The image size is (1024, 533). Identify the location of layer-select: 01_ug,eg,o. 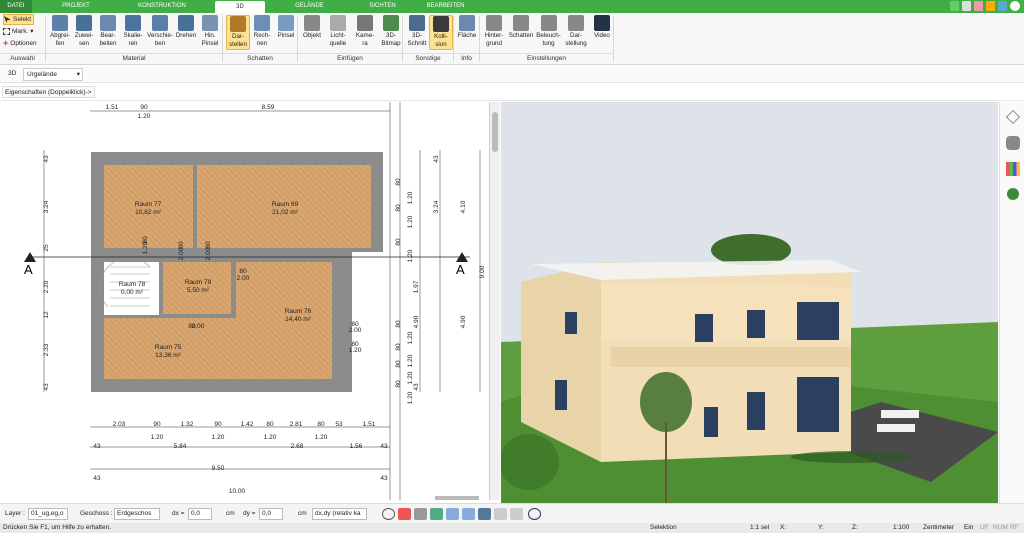
(48, 514).